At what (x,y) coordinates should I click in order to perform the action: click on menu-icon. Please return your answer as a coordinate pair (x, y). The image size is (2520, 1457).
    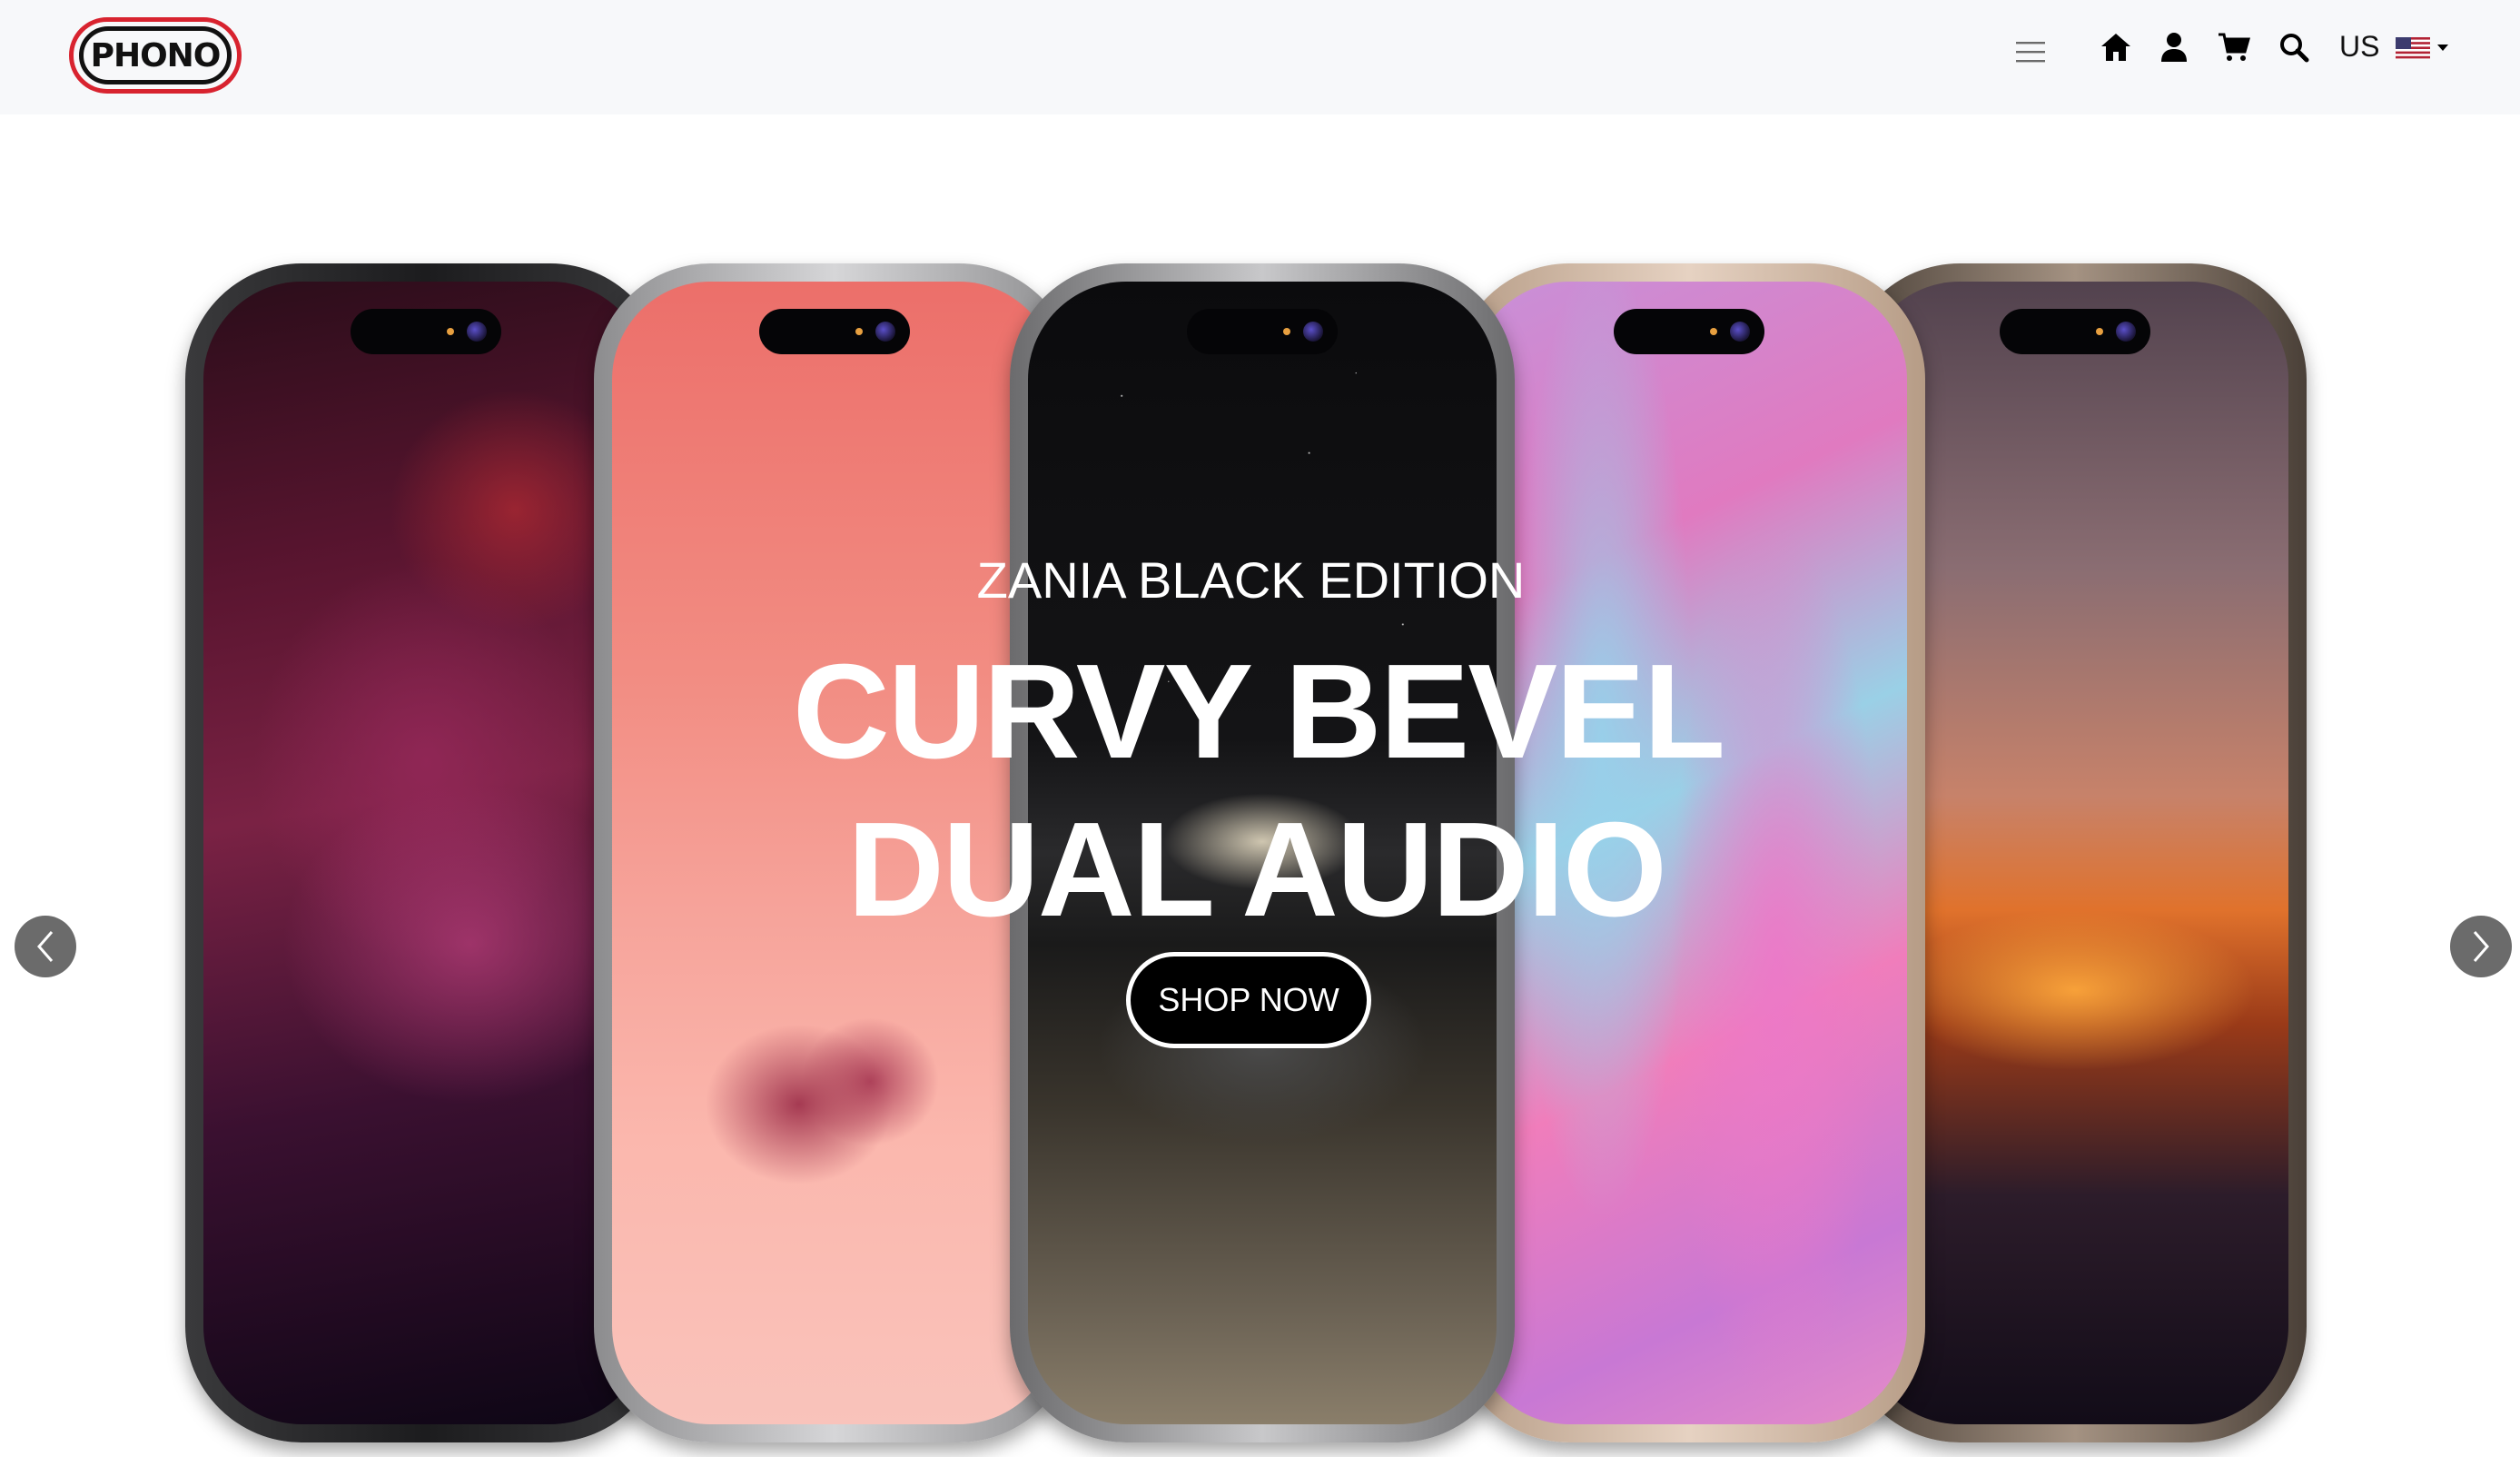
    Looking at the image, I should click on (2031, 52).